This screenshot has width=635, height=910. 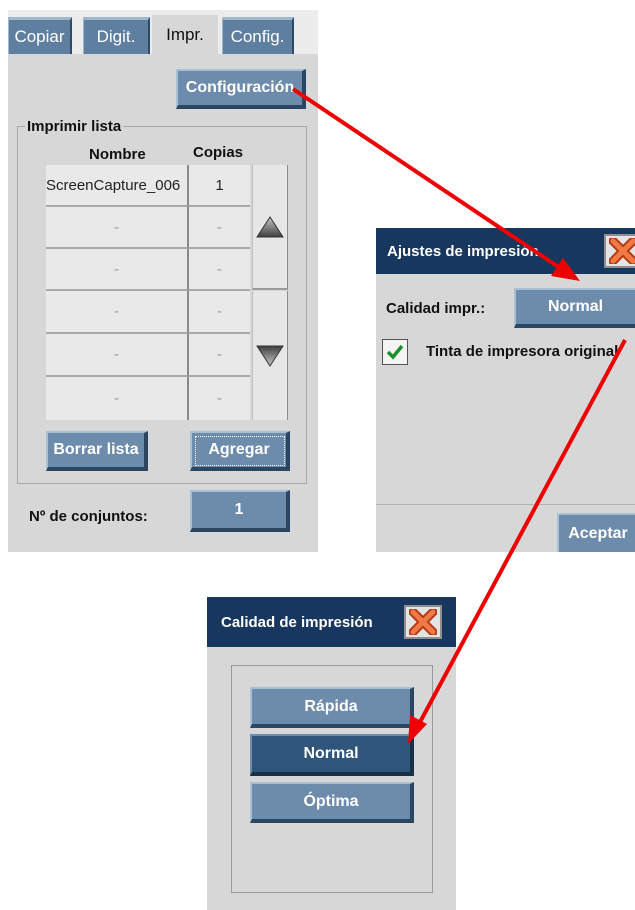 What do you see at coordinates (428, 179) in the screenshot?
I see `arrow-config-to-settings` at bounding box center [428, 179].